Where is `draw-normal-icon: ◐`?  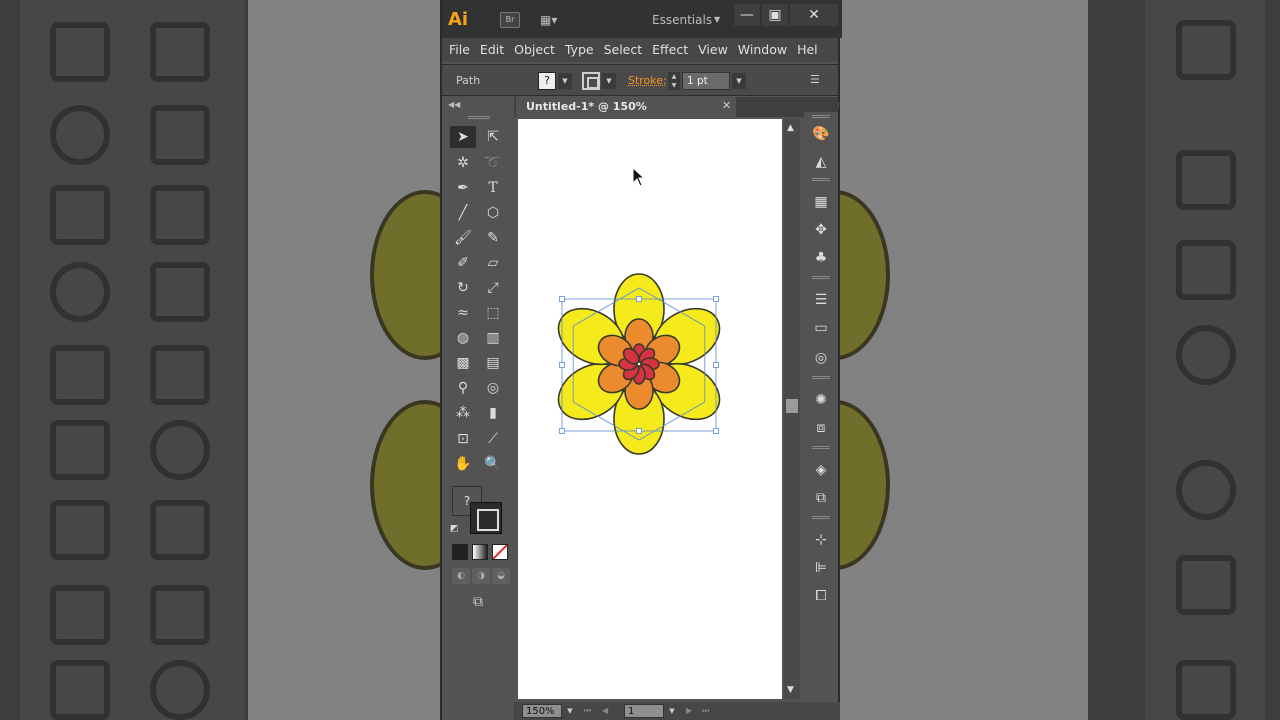
draw-normal-icon: ◐ is located at coordinates (461, 576).